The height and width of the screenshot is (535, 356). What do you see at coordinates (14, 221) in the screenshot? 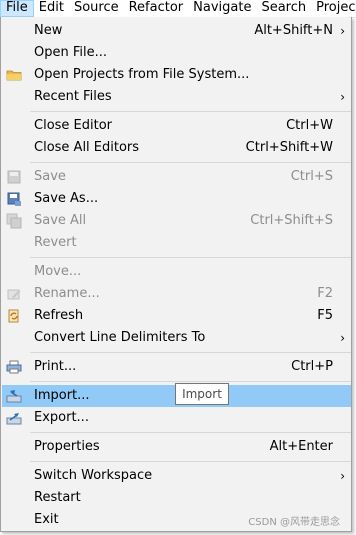
I see `save-all-icon` at bounding box center [14, 221].